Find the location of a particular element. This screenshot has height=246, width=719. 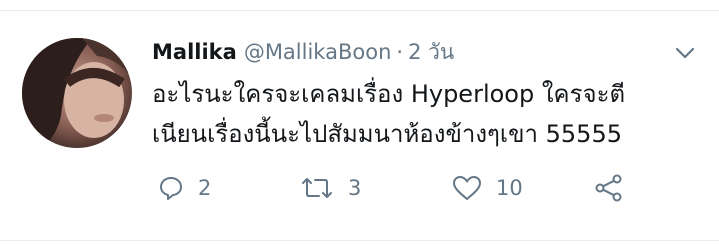

bottom-divider is located at coordinates (359, 243).